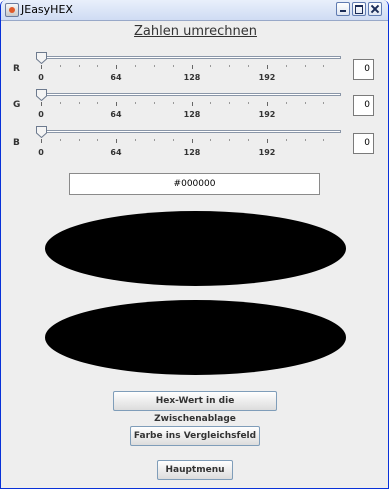 The height and width of the screenshot is (490, 389). Describe the element at coordinates (363, 105) in the screenshot. I see `green-value-field: 0` at that location.